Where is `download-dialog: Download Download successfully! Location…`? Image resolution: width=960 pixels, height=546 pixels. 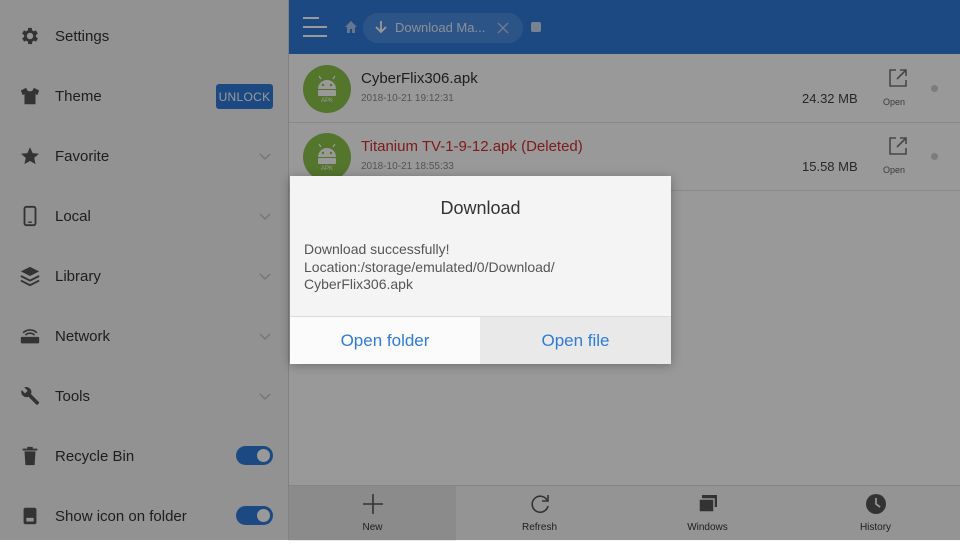 download-dialog: Download Download successfully! Location… is located at coordinates (480, 270).